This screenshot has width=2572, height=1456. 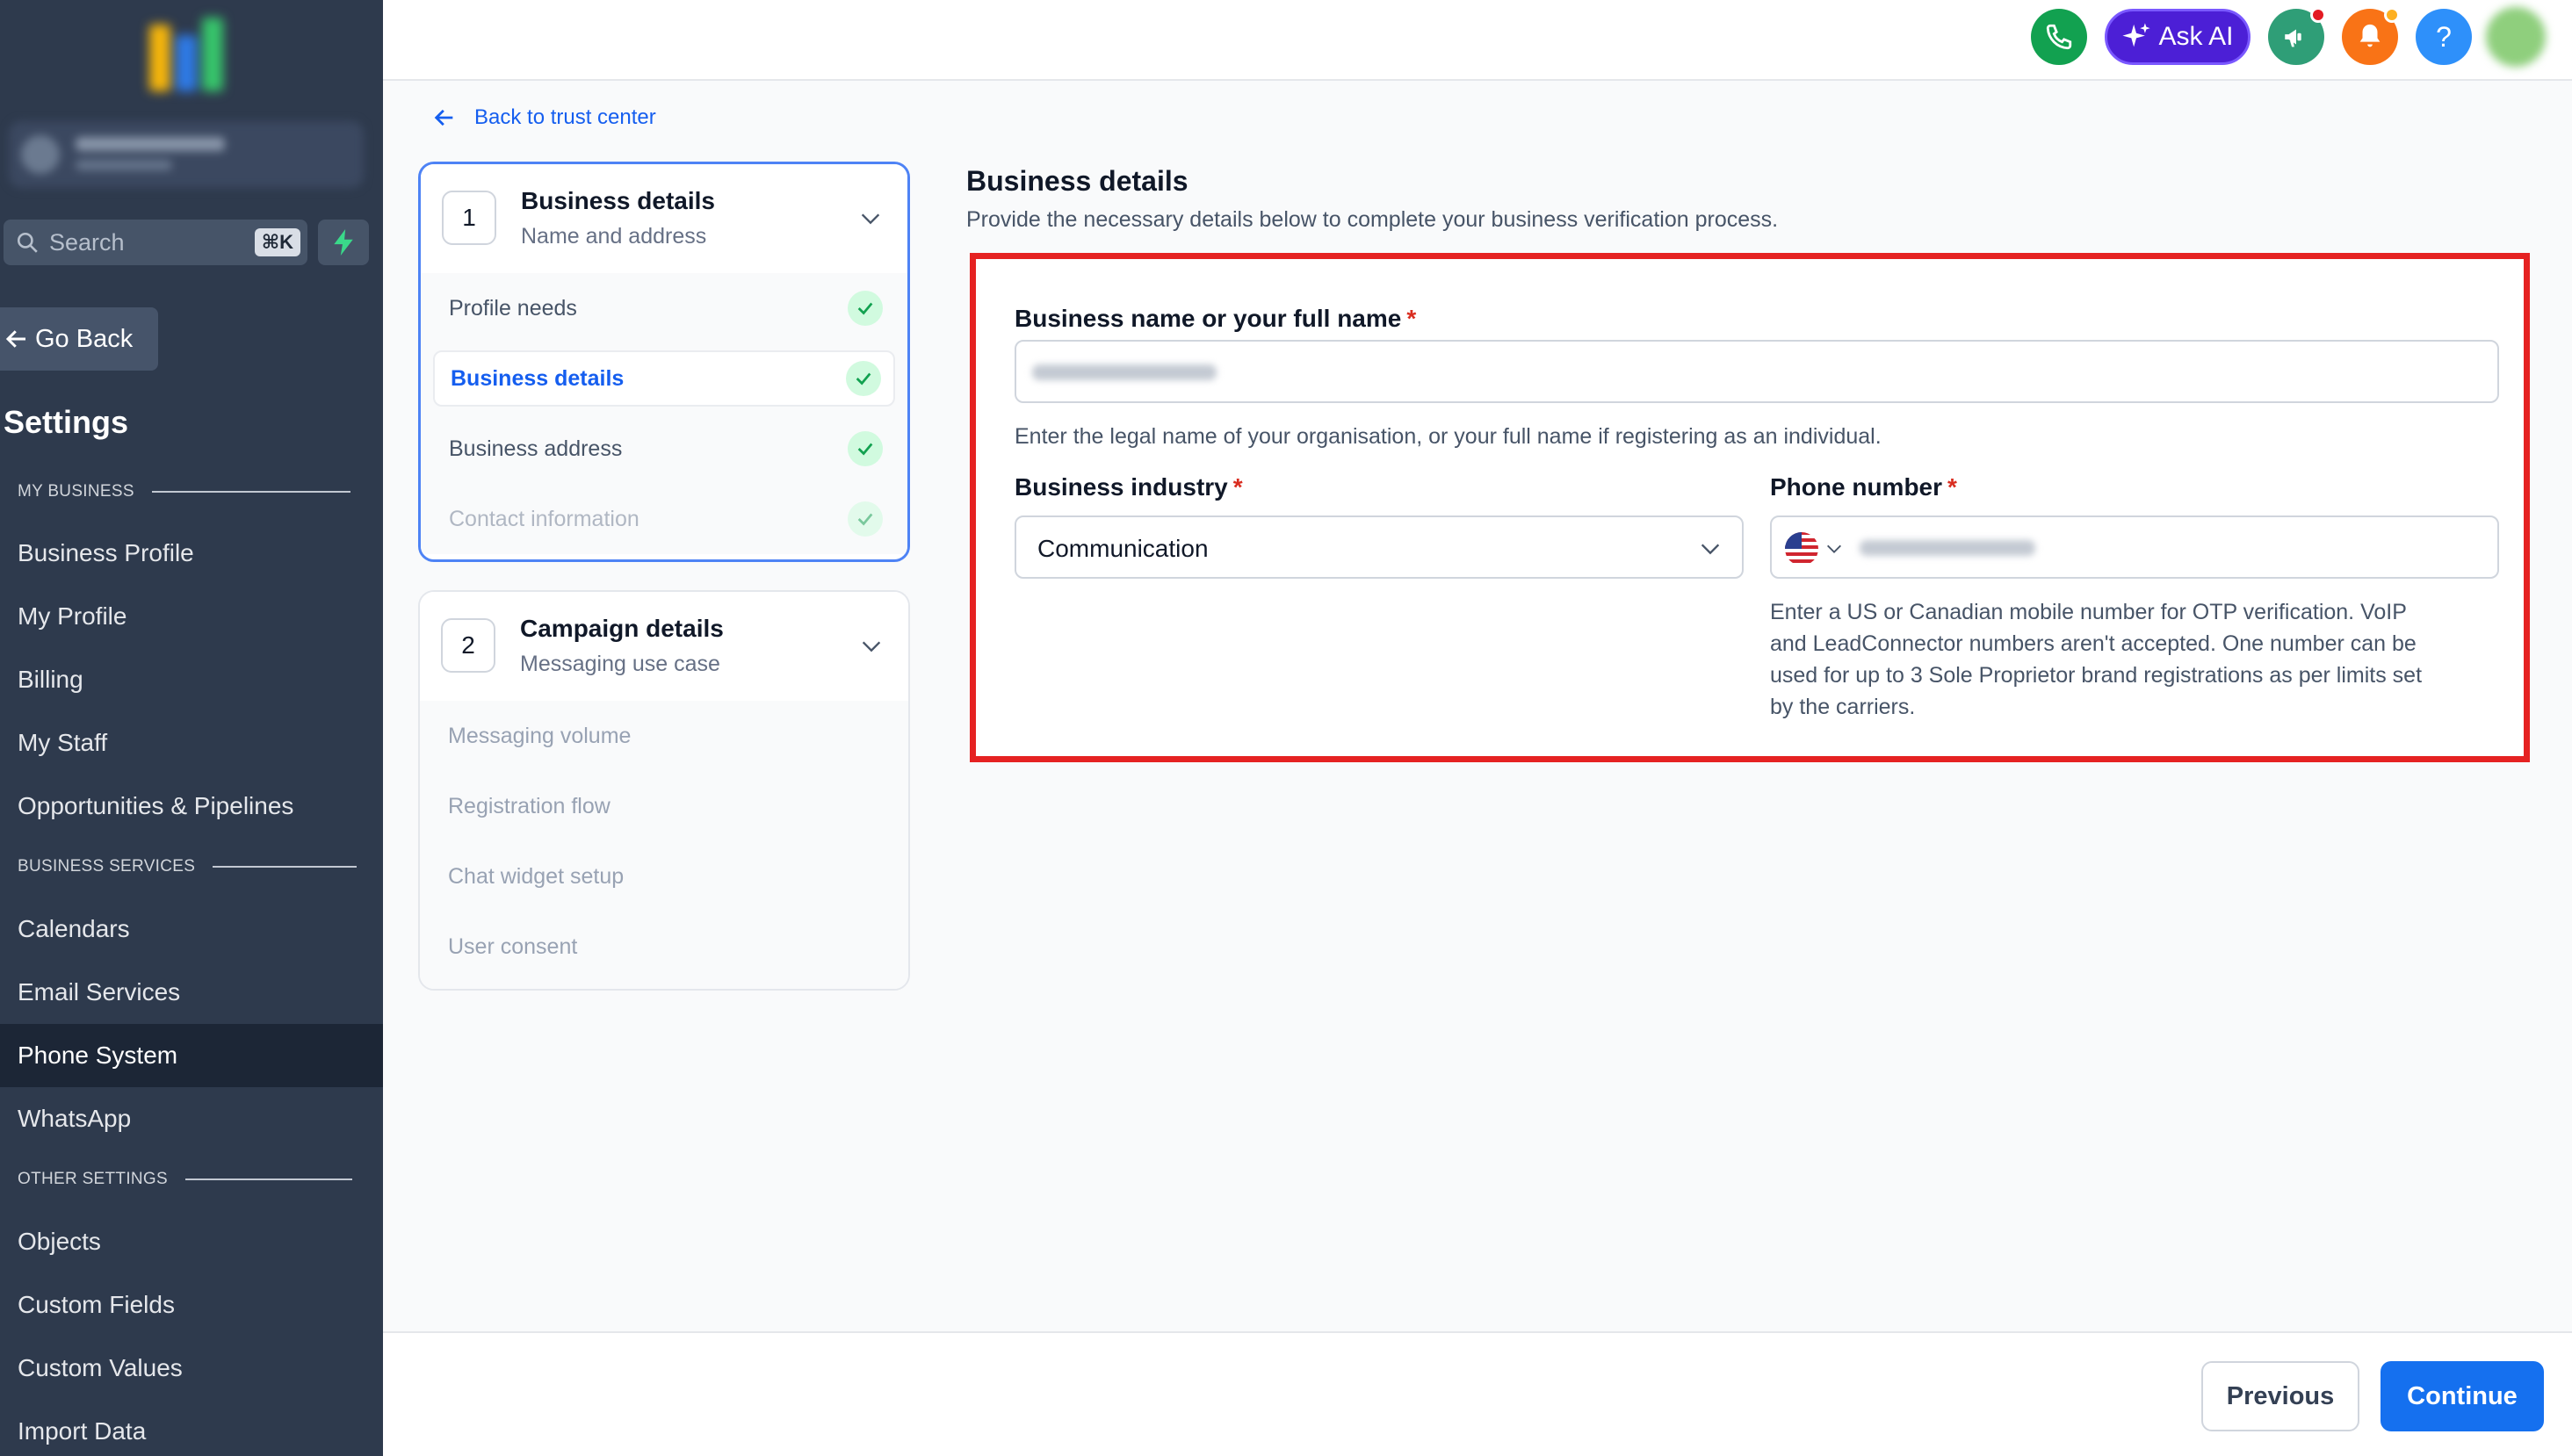 What do you see at coordinates (664, 519) in the screenshot?
I see `substep-contact-information: Contact information` at bounding box center [664, 519].